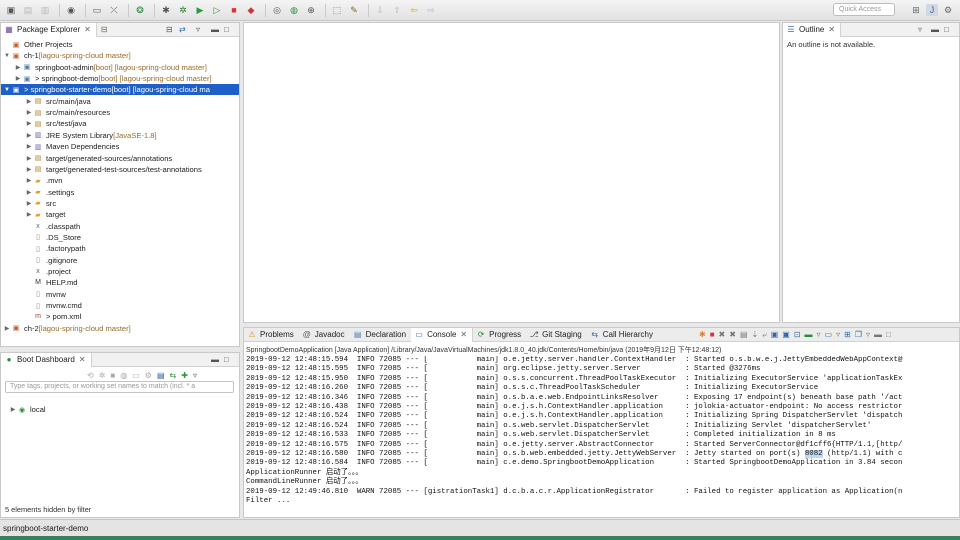  What do you see at coordinates (67, 112) in the screenshot?
I see `tree-item-source-folder: ▶ ▤ src/main/resources` at bounding box center [67, 112].